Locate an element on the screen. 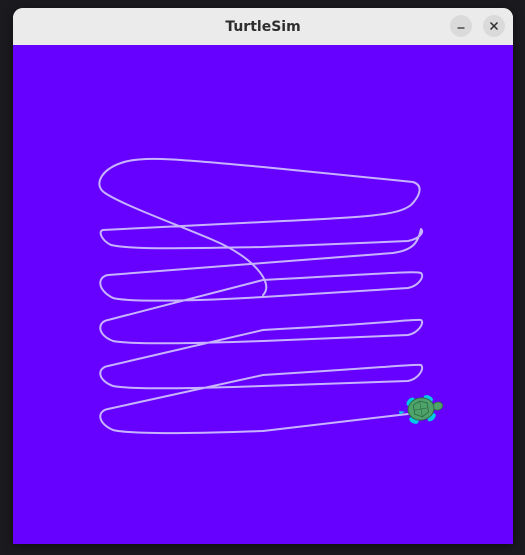 The width and height of the screenshot is (525, 555). minimize-button is located at coordinates (461, 26).